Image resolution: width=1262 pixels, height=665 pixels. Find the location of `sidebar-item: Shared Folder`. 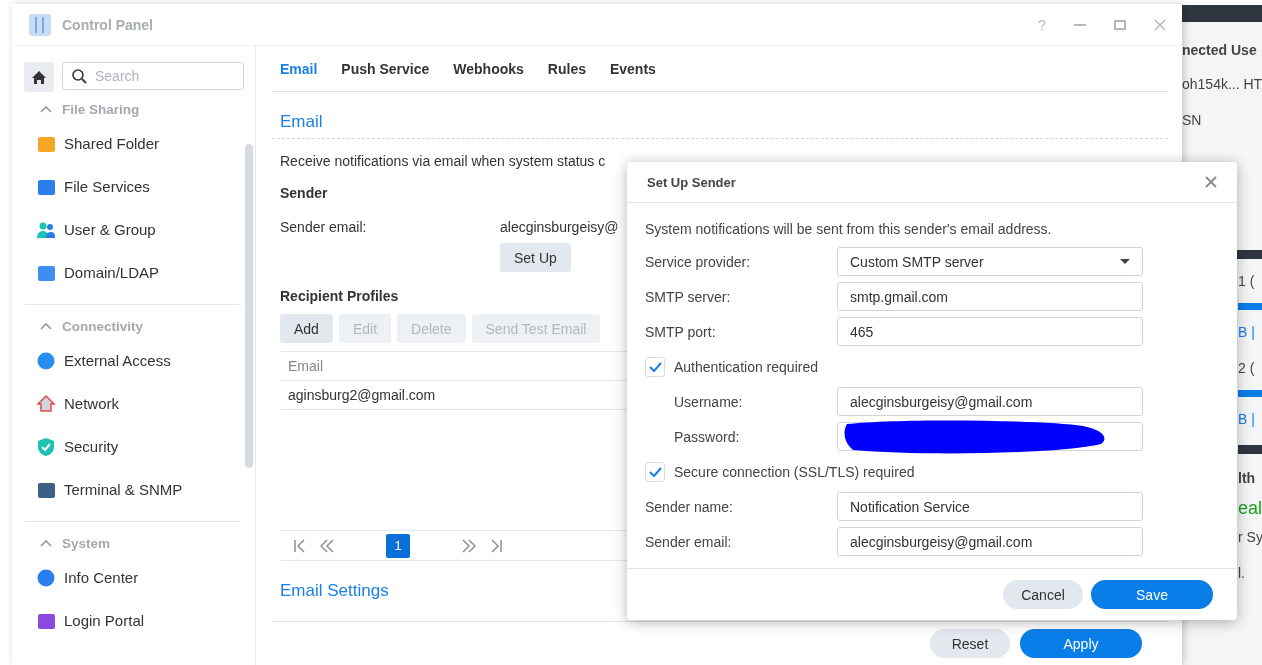

sidebar-item: Shared Folder is located at coordinates (92, 143).